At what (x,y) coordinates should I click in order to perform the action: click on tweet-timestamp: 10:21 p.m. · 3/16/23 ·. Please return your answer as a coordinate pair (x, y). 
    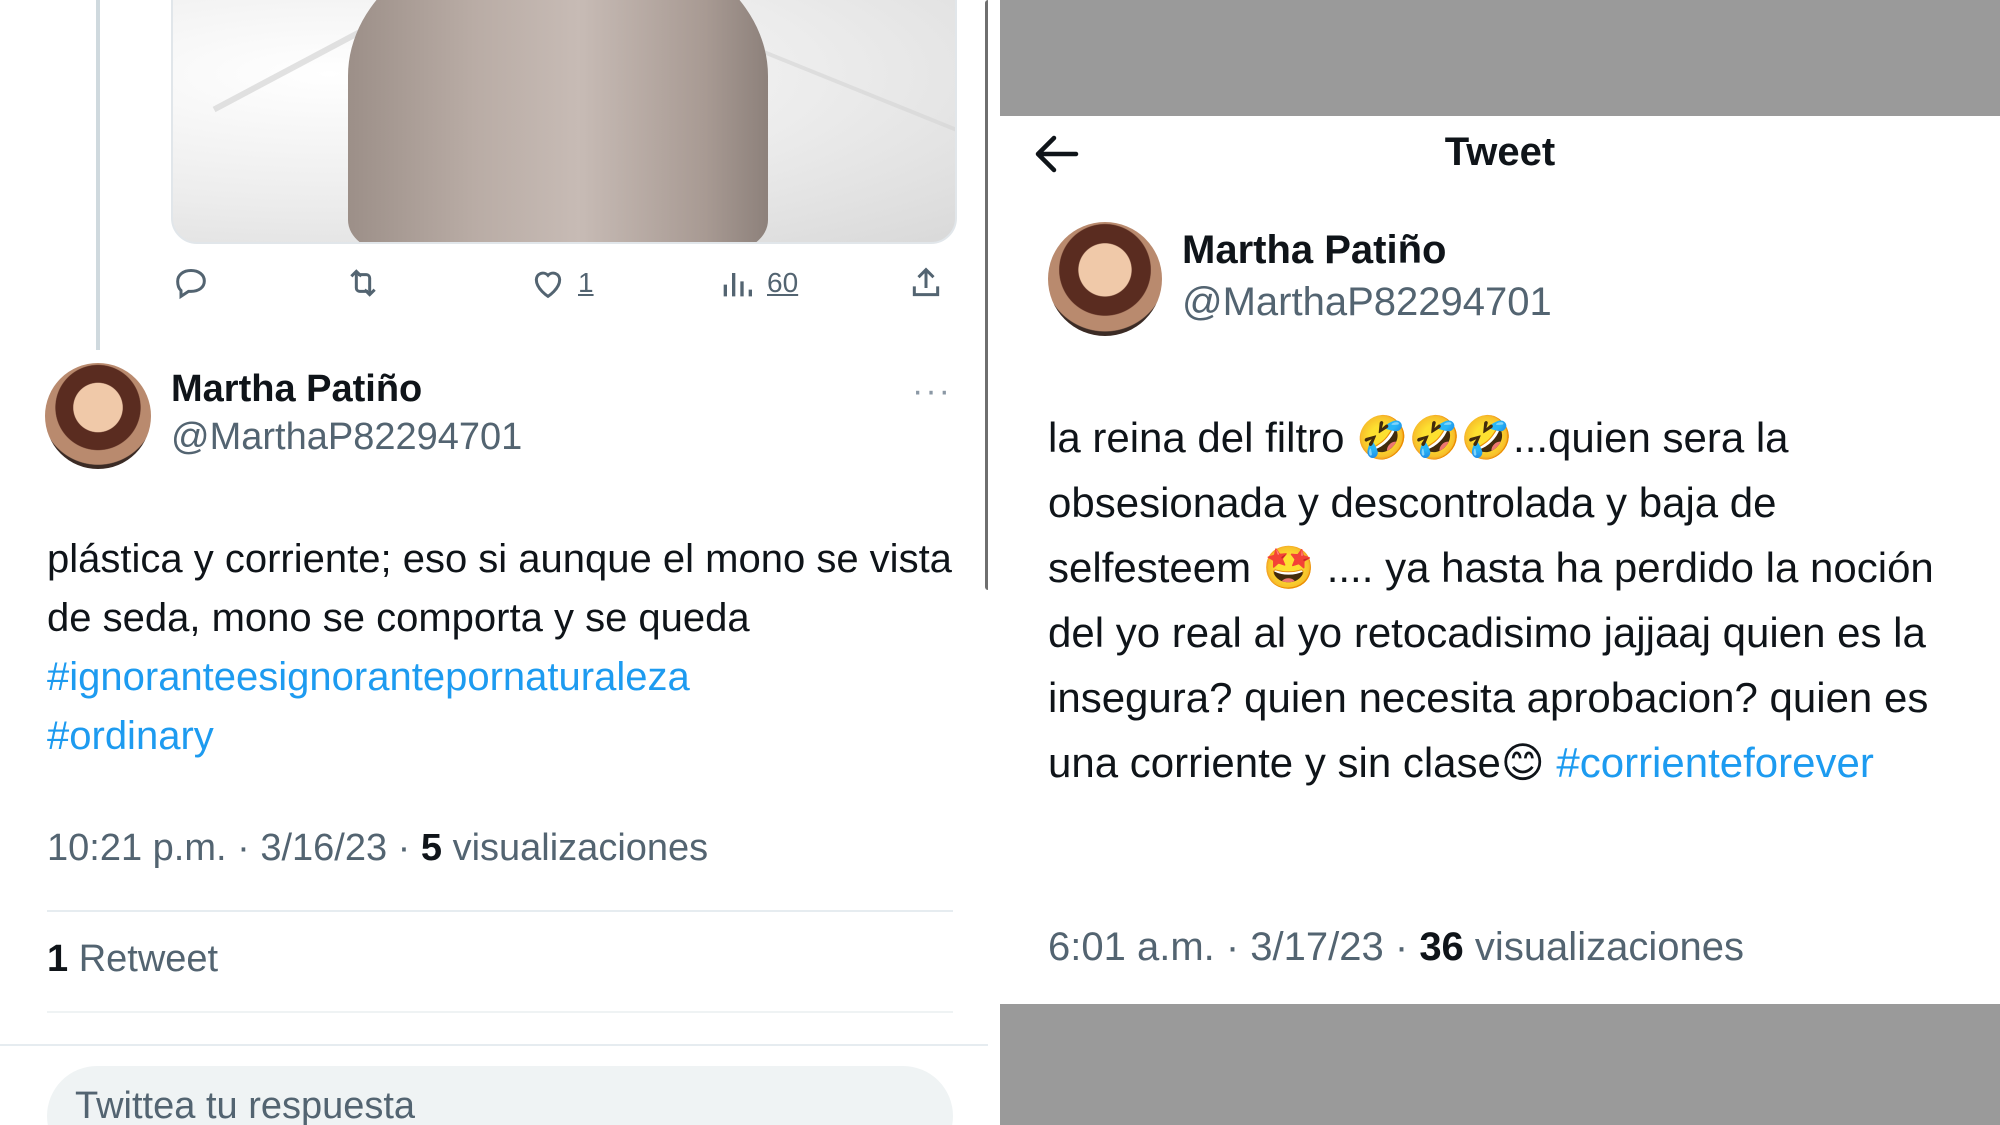
    Looking at the image, I should click on (234, 848).